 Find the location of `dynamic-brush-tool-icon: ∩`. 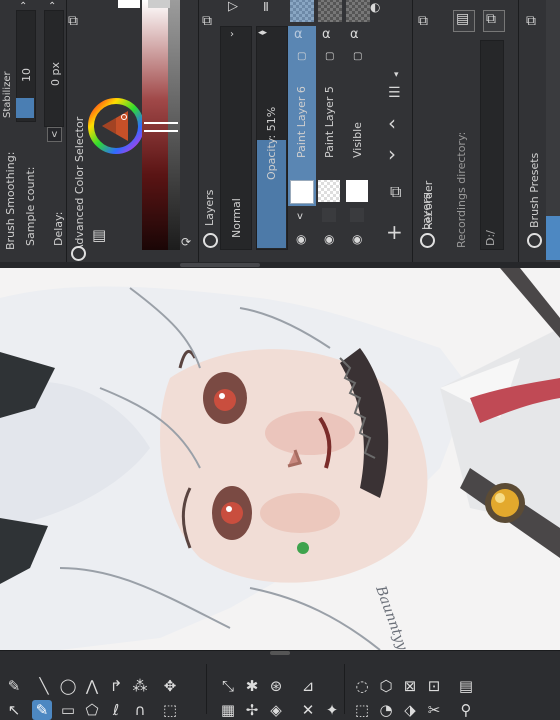

dynamic-brush-tool-icon: ∩ is located at coordinates (140, 710).